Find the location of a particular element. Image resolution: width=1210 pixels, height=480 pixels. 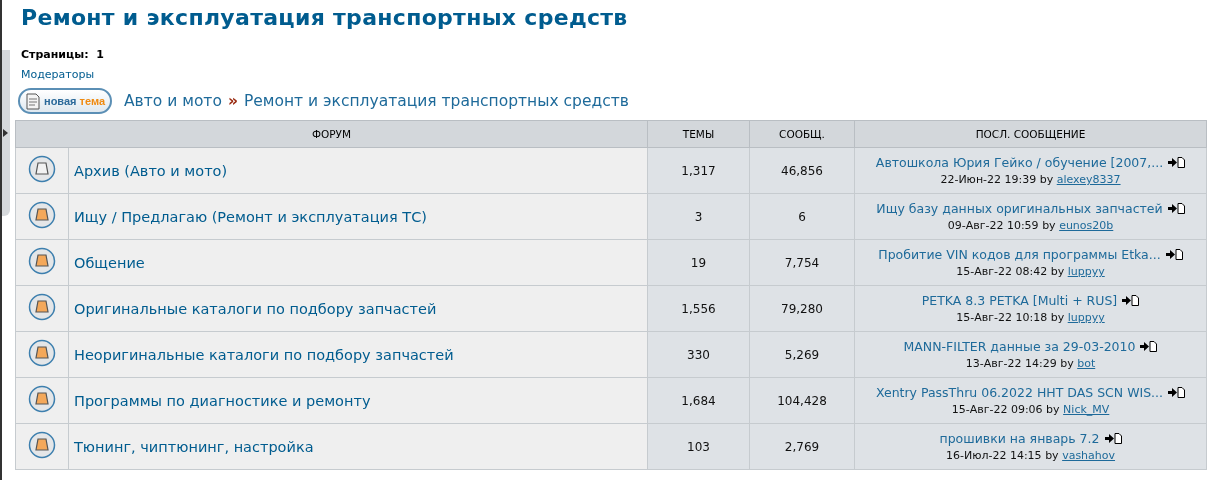

user-link: Nick_MV is located at coordinates (1086, 409).